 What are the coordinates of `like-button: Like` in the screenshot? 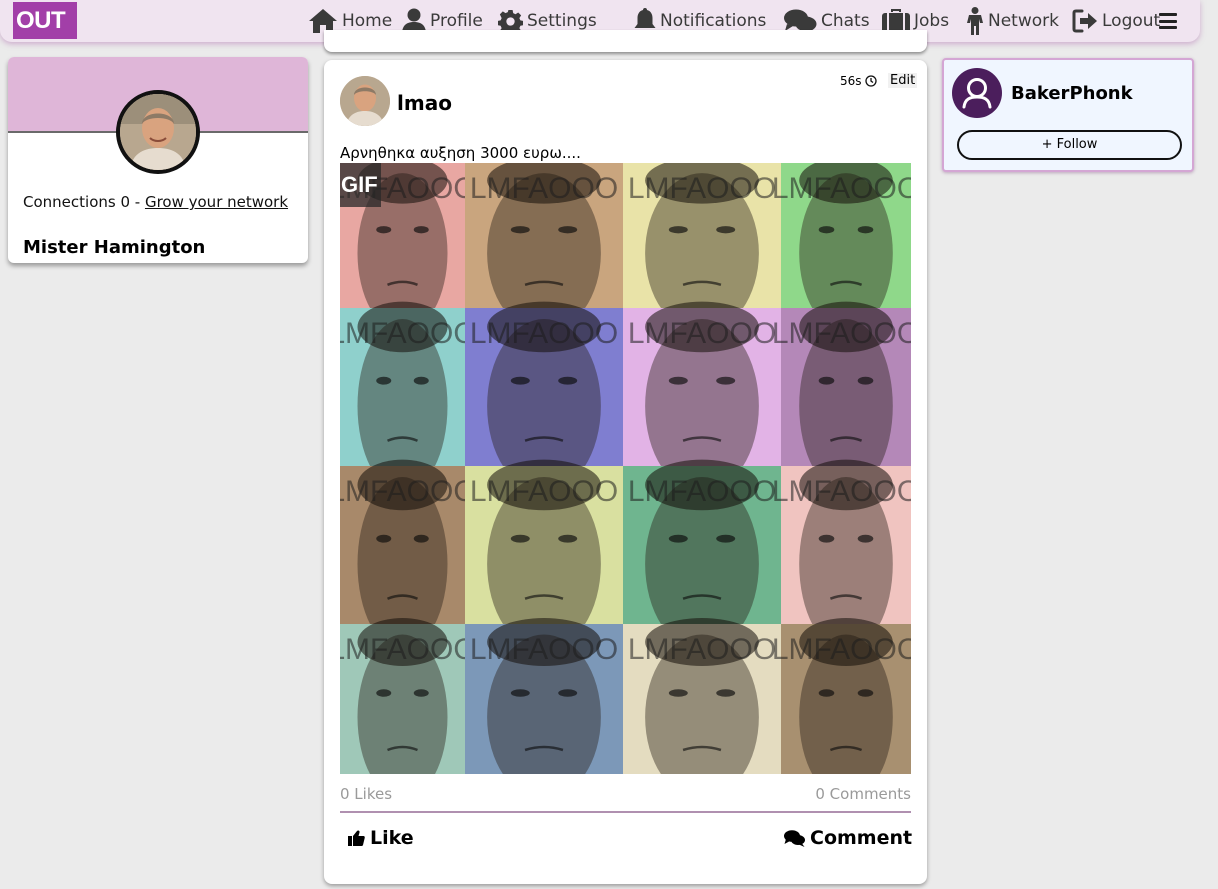 It's located at (381, 838).